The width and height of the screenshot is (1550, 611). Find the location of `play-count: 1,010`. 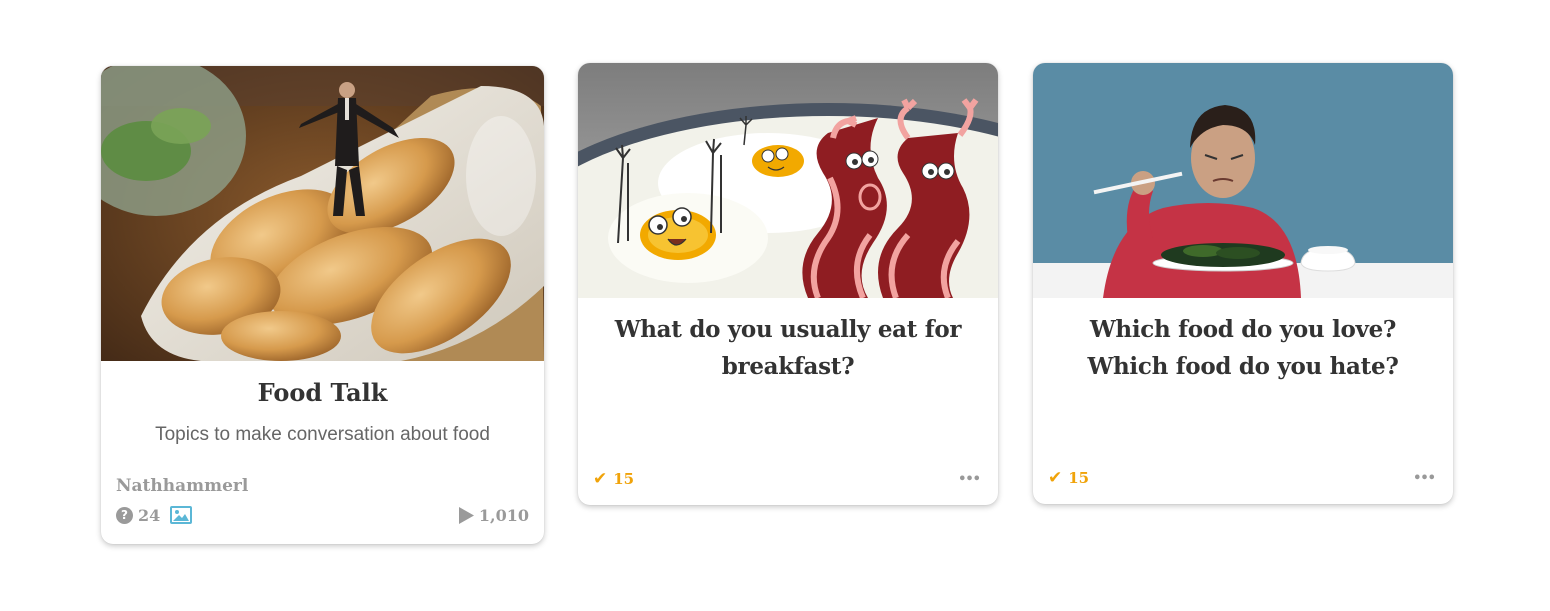

play-count: 1,010 is located at coordinates (503, 515).